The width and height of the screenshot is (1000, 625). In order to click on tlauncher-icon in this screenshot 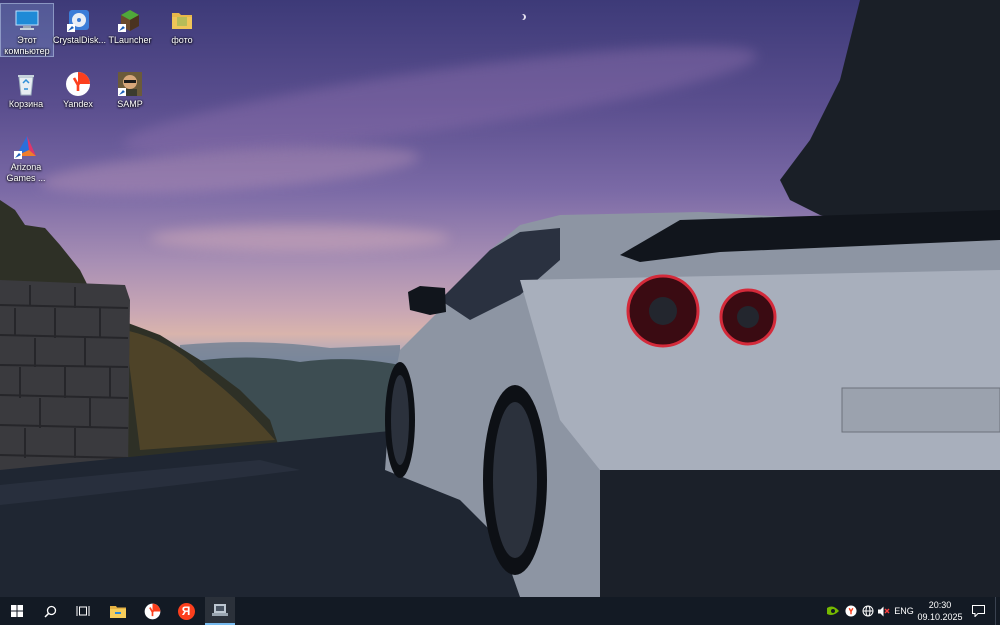, I will do `click(130, 20)`.